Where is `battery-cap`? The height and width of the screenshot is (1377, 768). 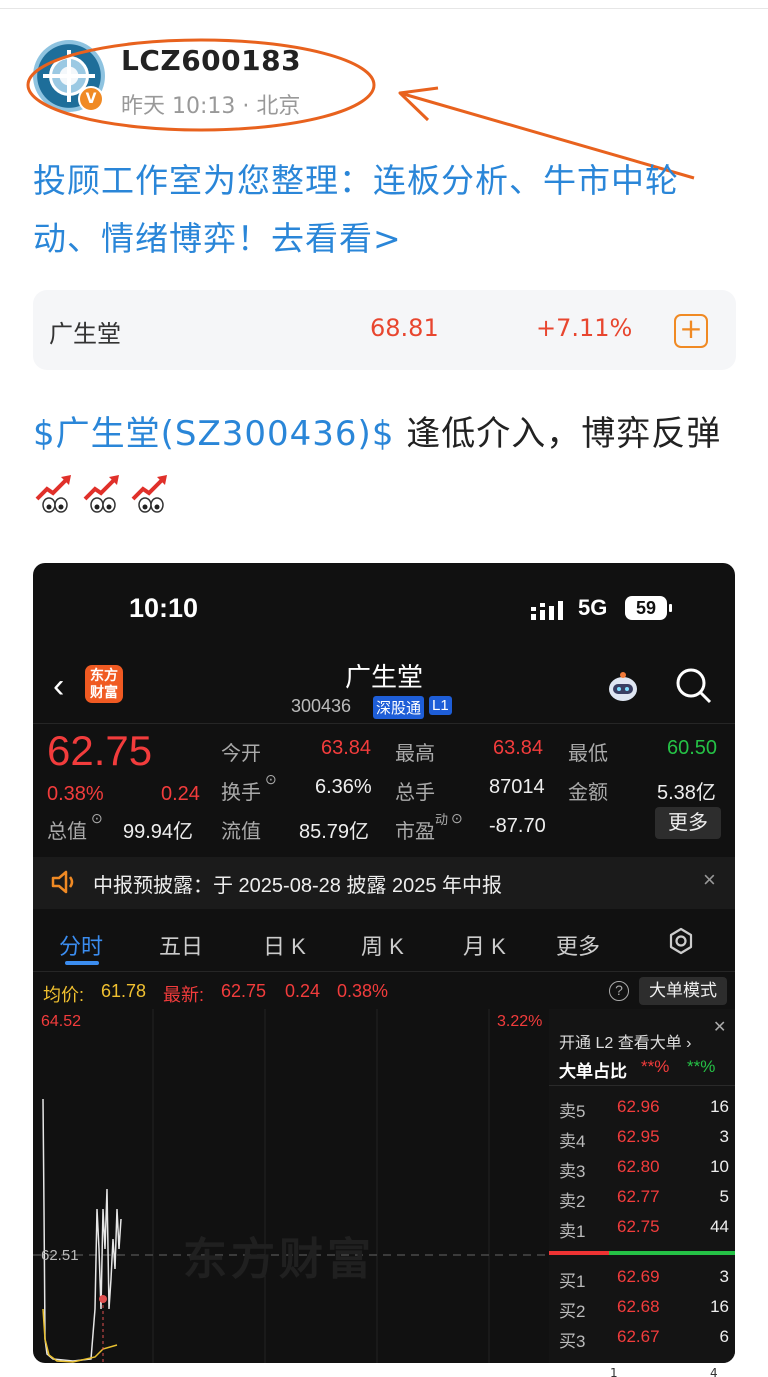 battery-cap is located at coordinates (670, 608).